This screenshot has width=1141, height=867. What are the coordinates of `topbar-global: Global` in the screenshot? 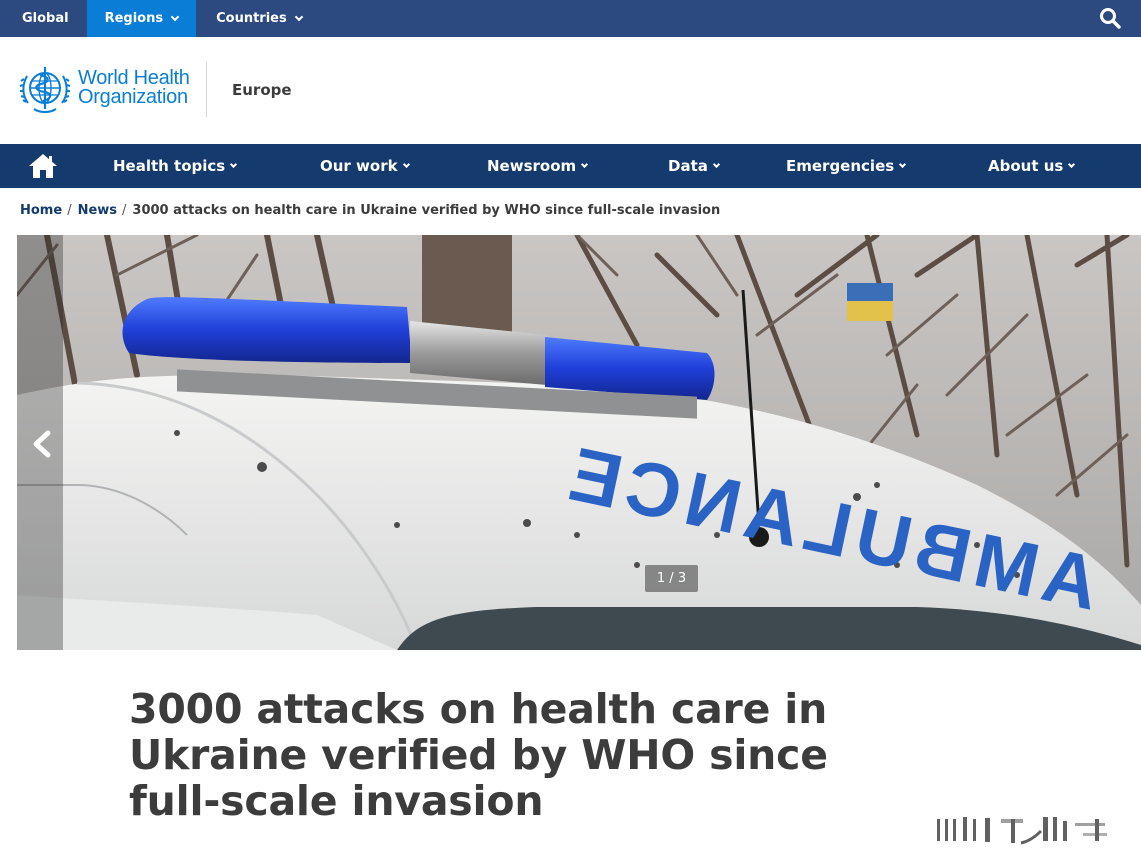 It's located at (43, 18).